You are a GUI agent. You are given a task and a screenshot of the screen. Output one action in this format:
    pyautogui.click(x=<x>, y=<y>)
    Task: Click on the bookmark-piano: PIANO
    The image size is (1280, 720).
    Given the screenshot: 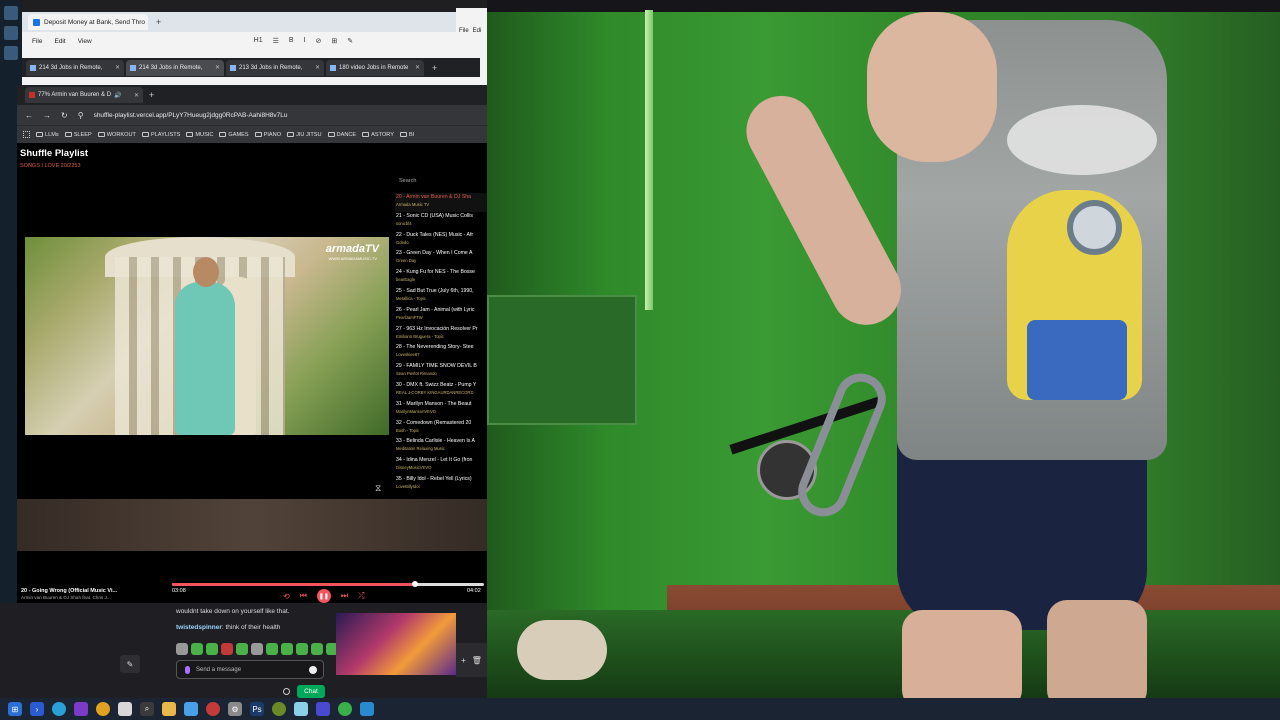 What is the action you would take?
    pyautogui.click(x=267, y=135)
    